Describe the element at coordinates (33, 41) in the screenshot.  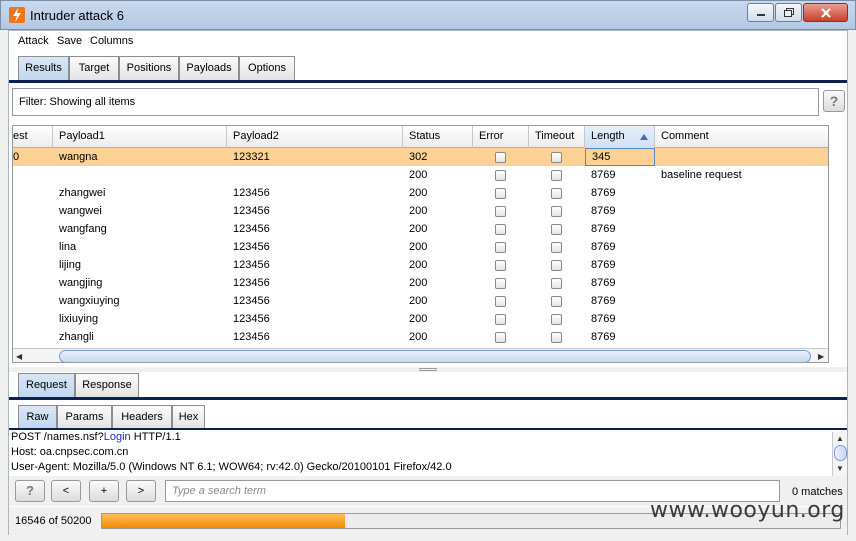
I see `menu-attack: Attack` at that location.